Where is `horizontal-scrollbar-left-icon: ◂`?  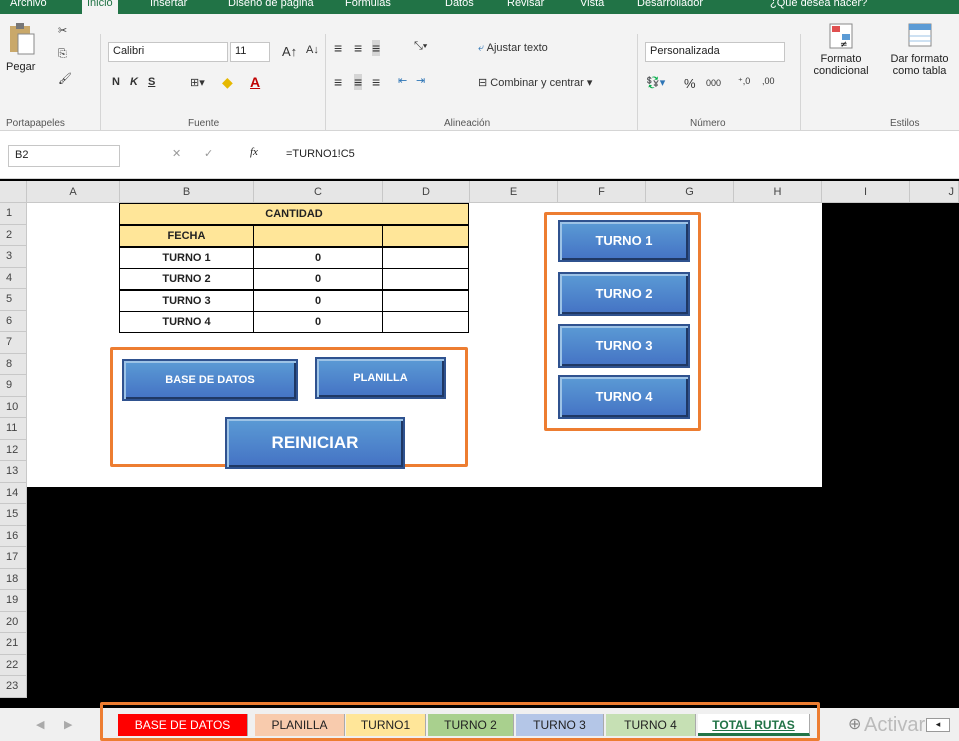 horizontal-scrollbar-left-icon: ◂ is located at coordinates (938, 725).